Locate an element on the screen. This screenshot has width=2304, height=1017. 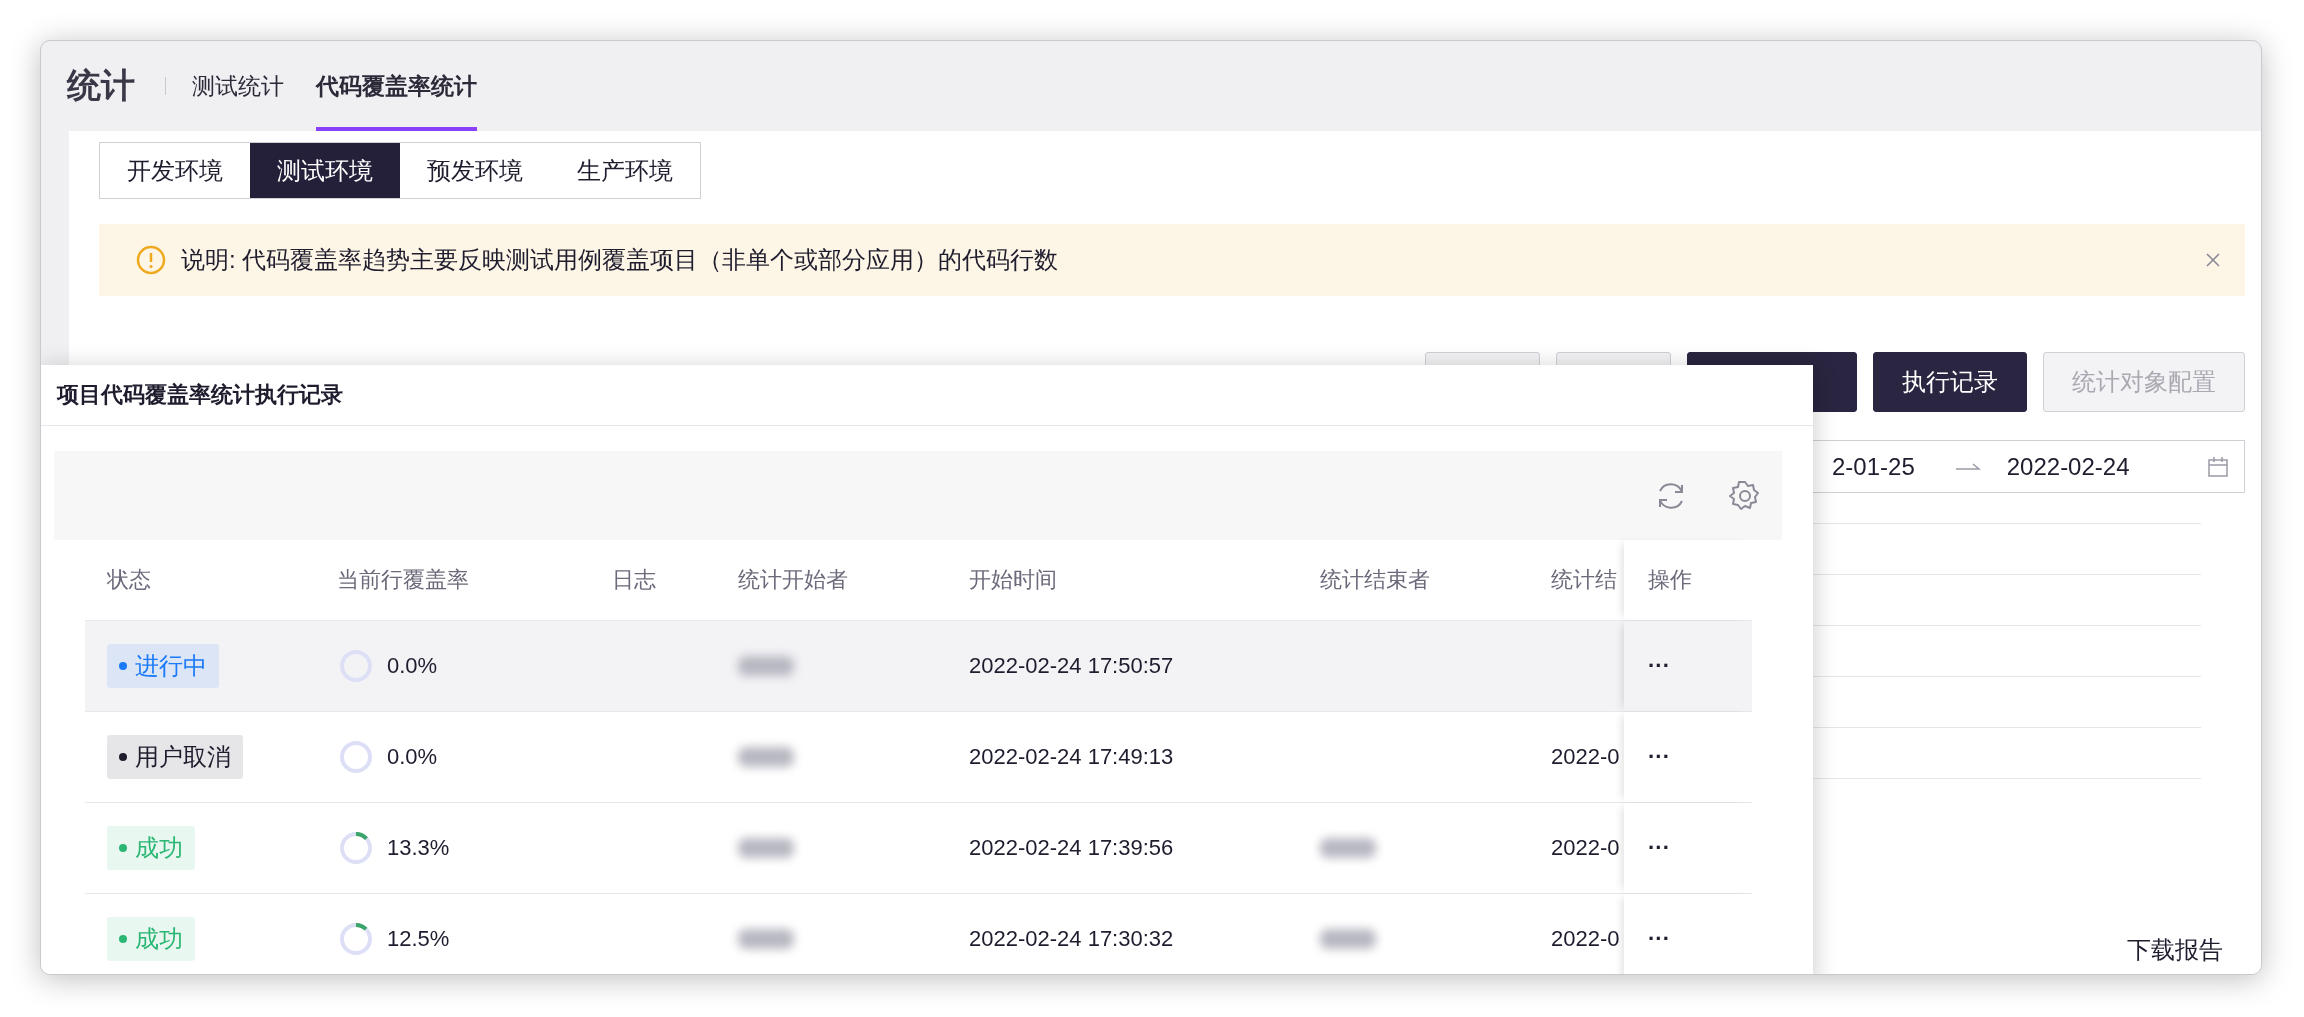
column-header: 统计结束者 is located at coordinates (1375, 580).